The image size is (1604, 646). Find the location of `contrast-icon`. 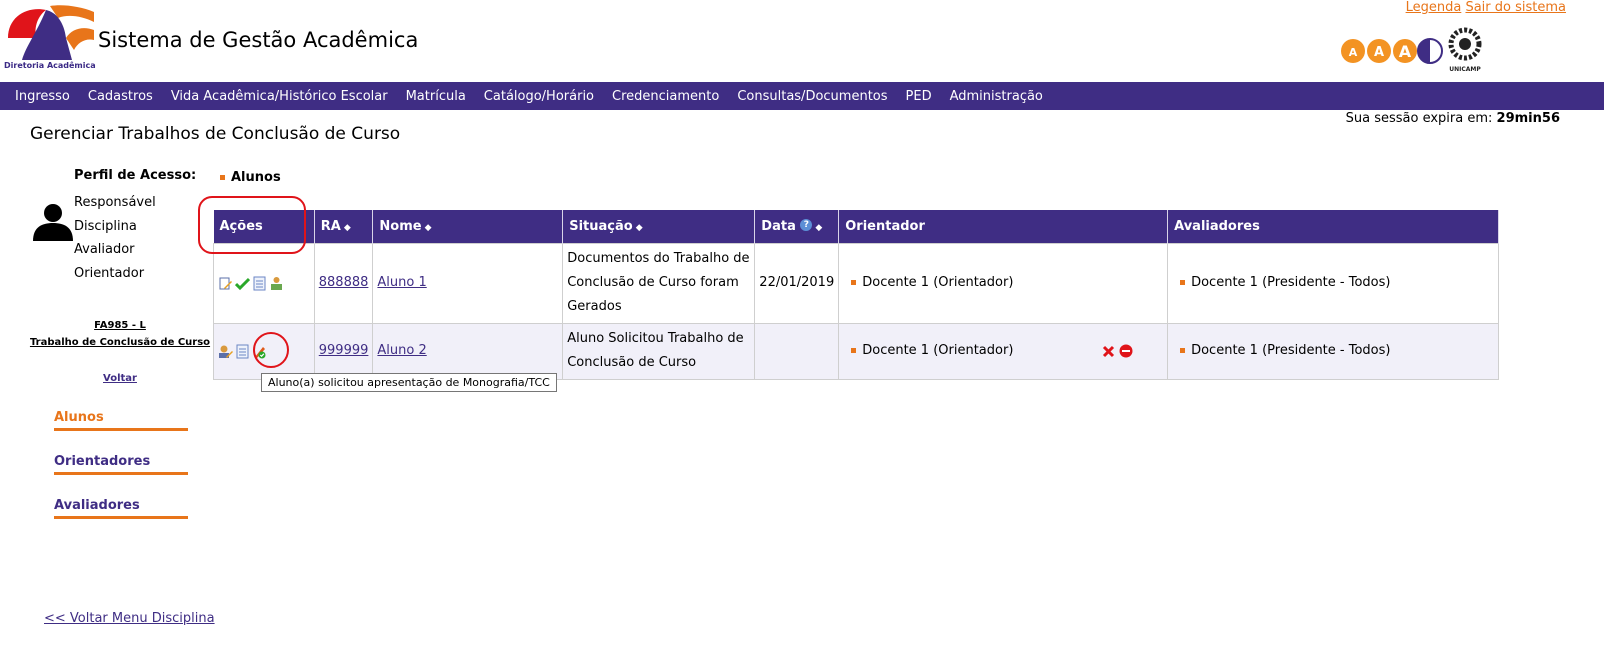

contrast-icon is located at coordinates (1430, 51).